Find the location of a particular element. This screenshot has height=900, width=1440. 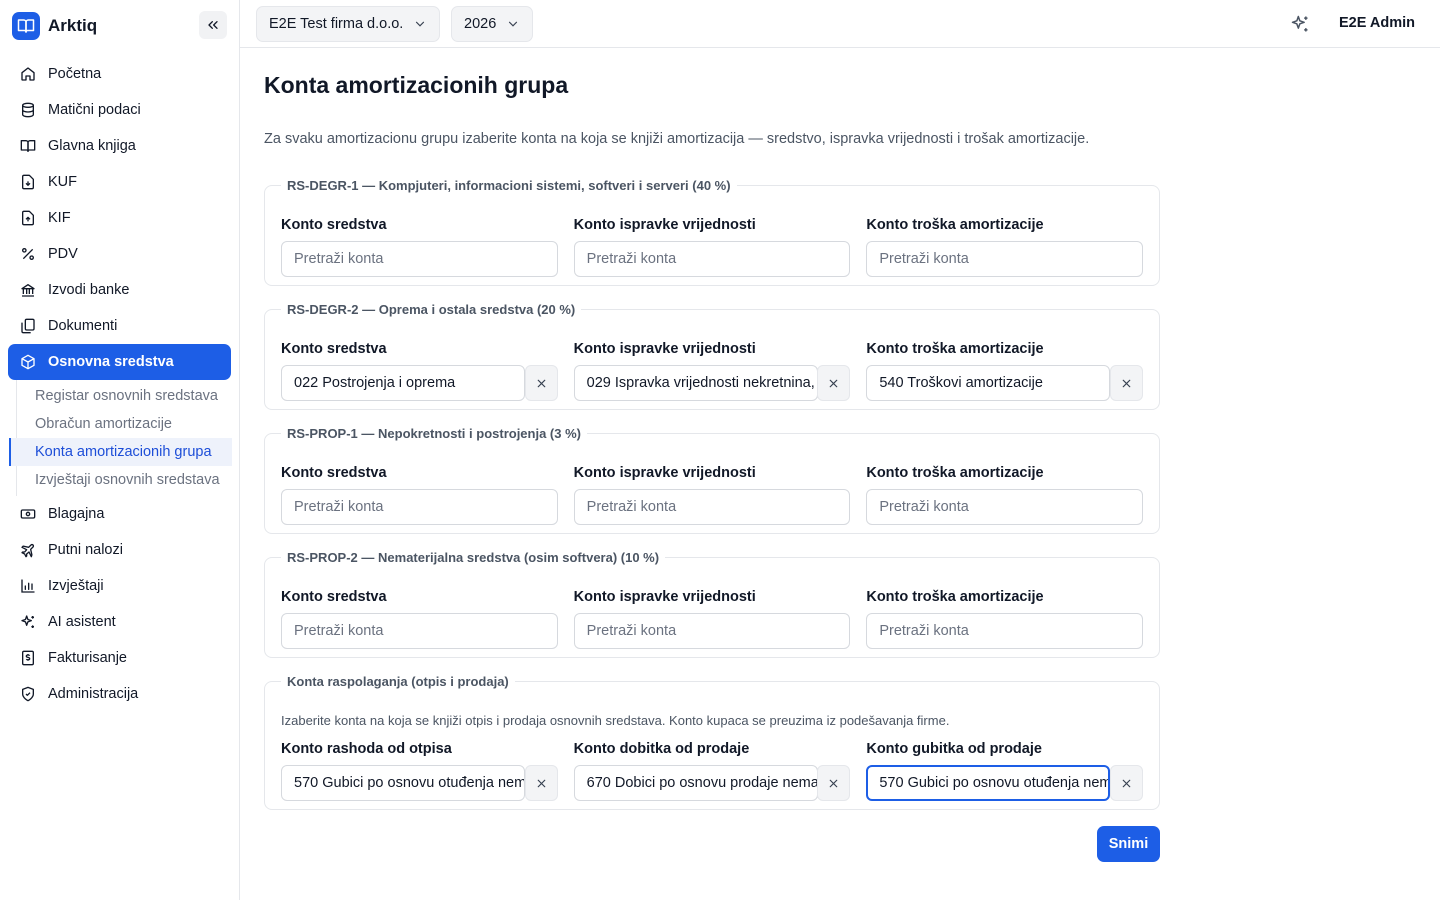

nav-item-maticni-podaci: Matični podaci is located at coordinates (119, 110).